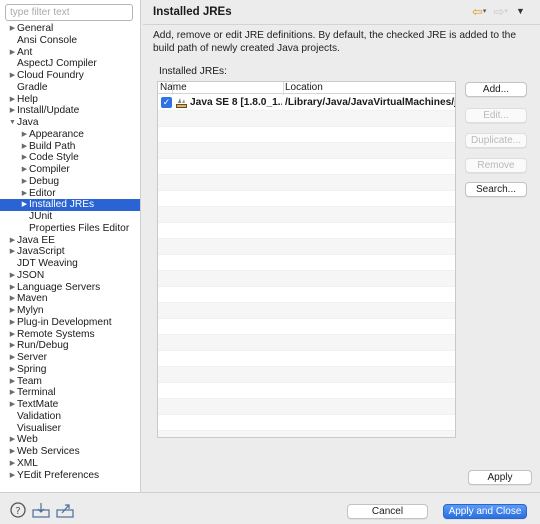 This screenshot has width=540, height=524. Describe the element at coordinates (173, 88) in the screenshot. I see `column-header-name: Name` at that location.